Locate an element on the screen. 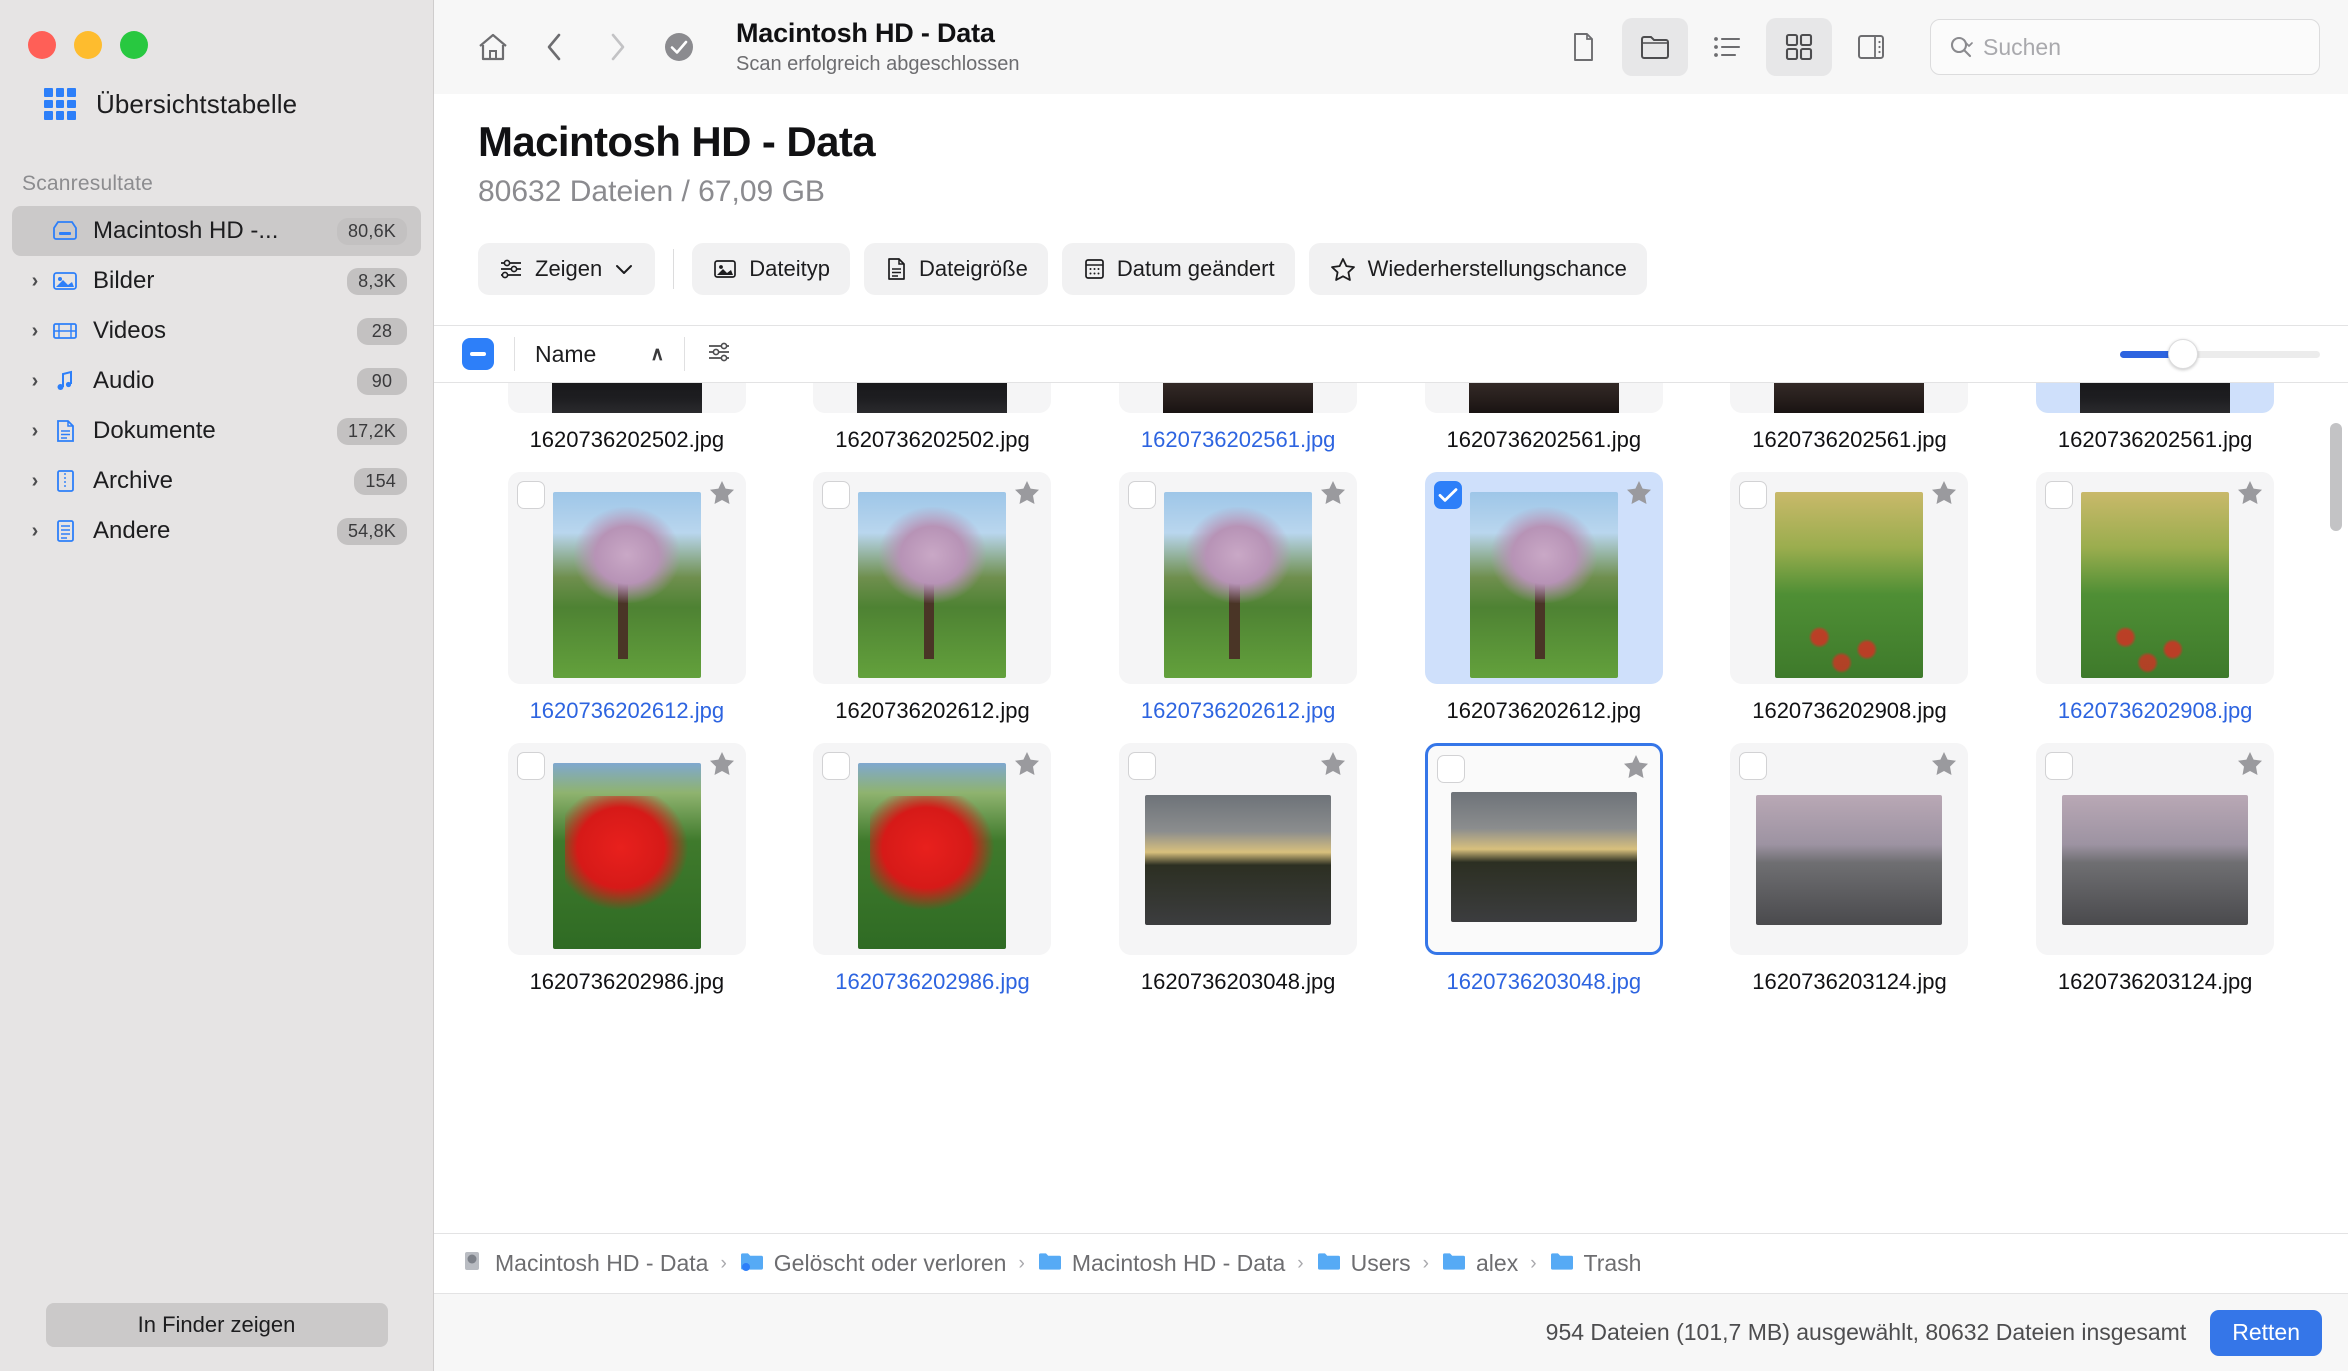 The width and height of the screenshot is (2348, 1371). list-view-icon is located at coordinates (1727, 47).